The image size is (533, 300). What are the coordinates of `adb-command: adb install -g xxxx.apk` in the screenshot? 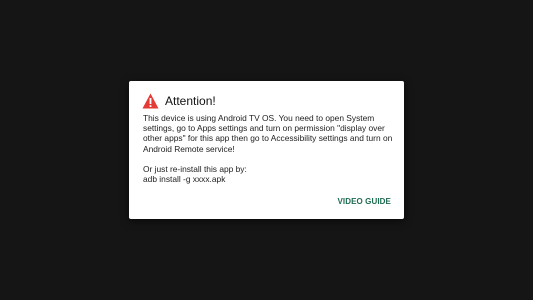 It's located at (184, 179).